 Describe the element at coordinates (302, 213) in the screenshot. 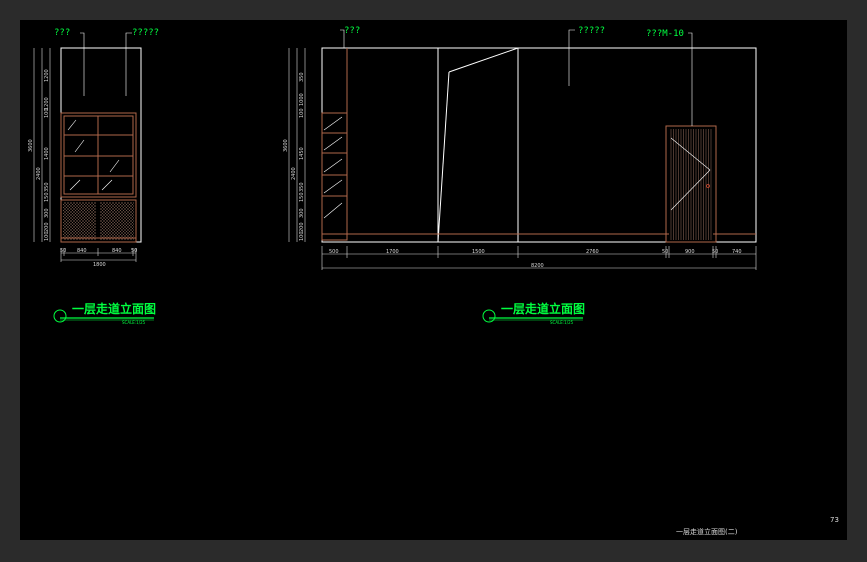

I see `right-vdim-6: 300` at that location.